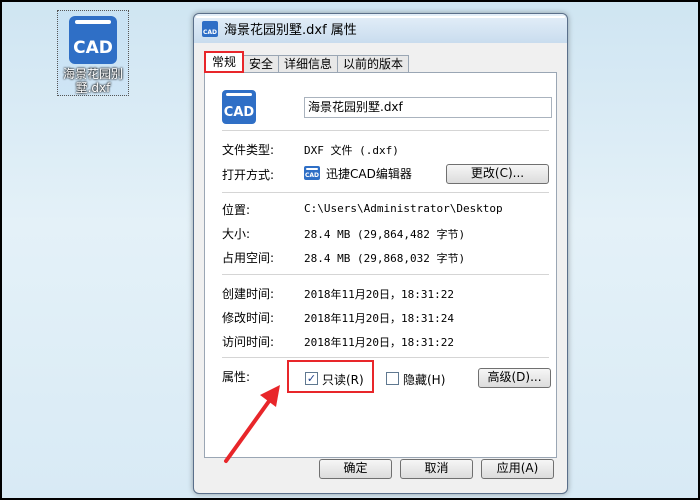 This screenshot has height=500, width=700. I want to click on open-with-label: 打开方式:, so click(248, 175).